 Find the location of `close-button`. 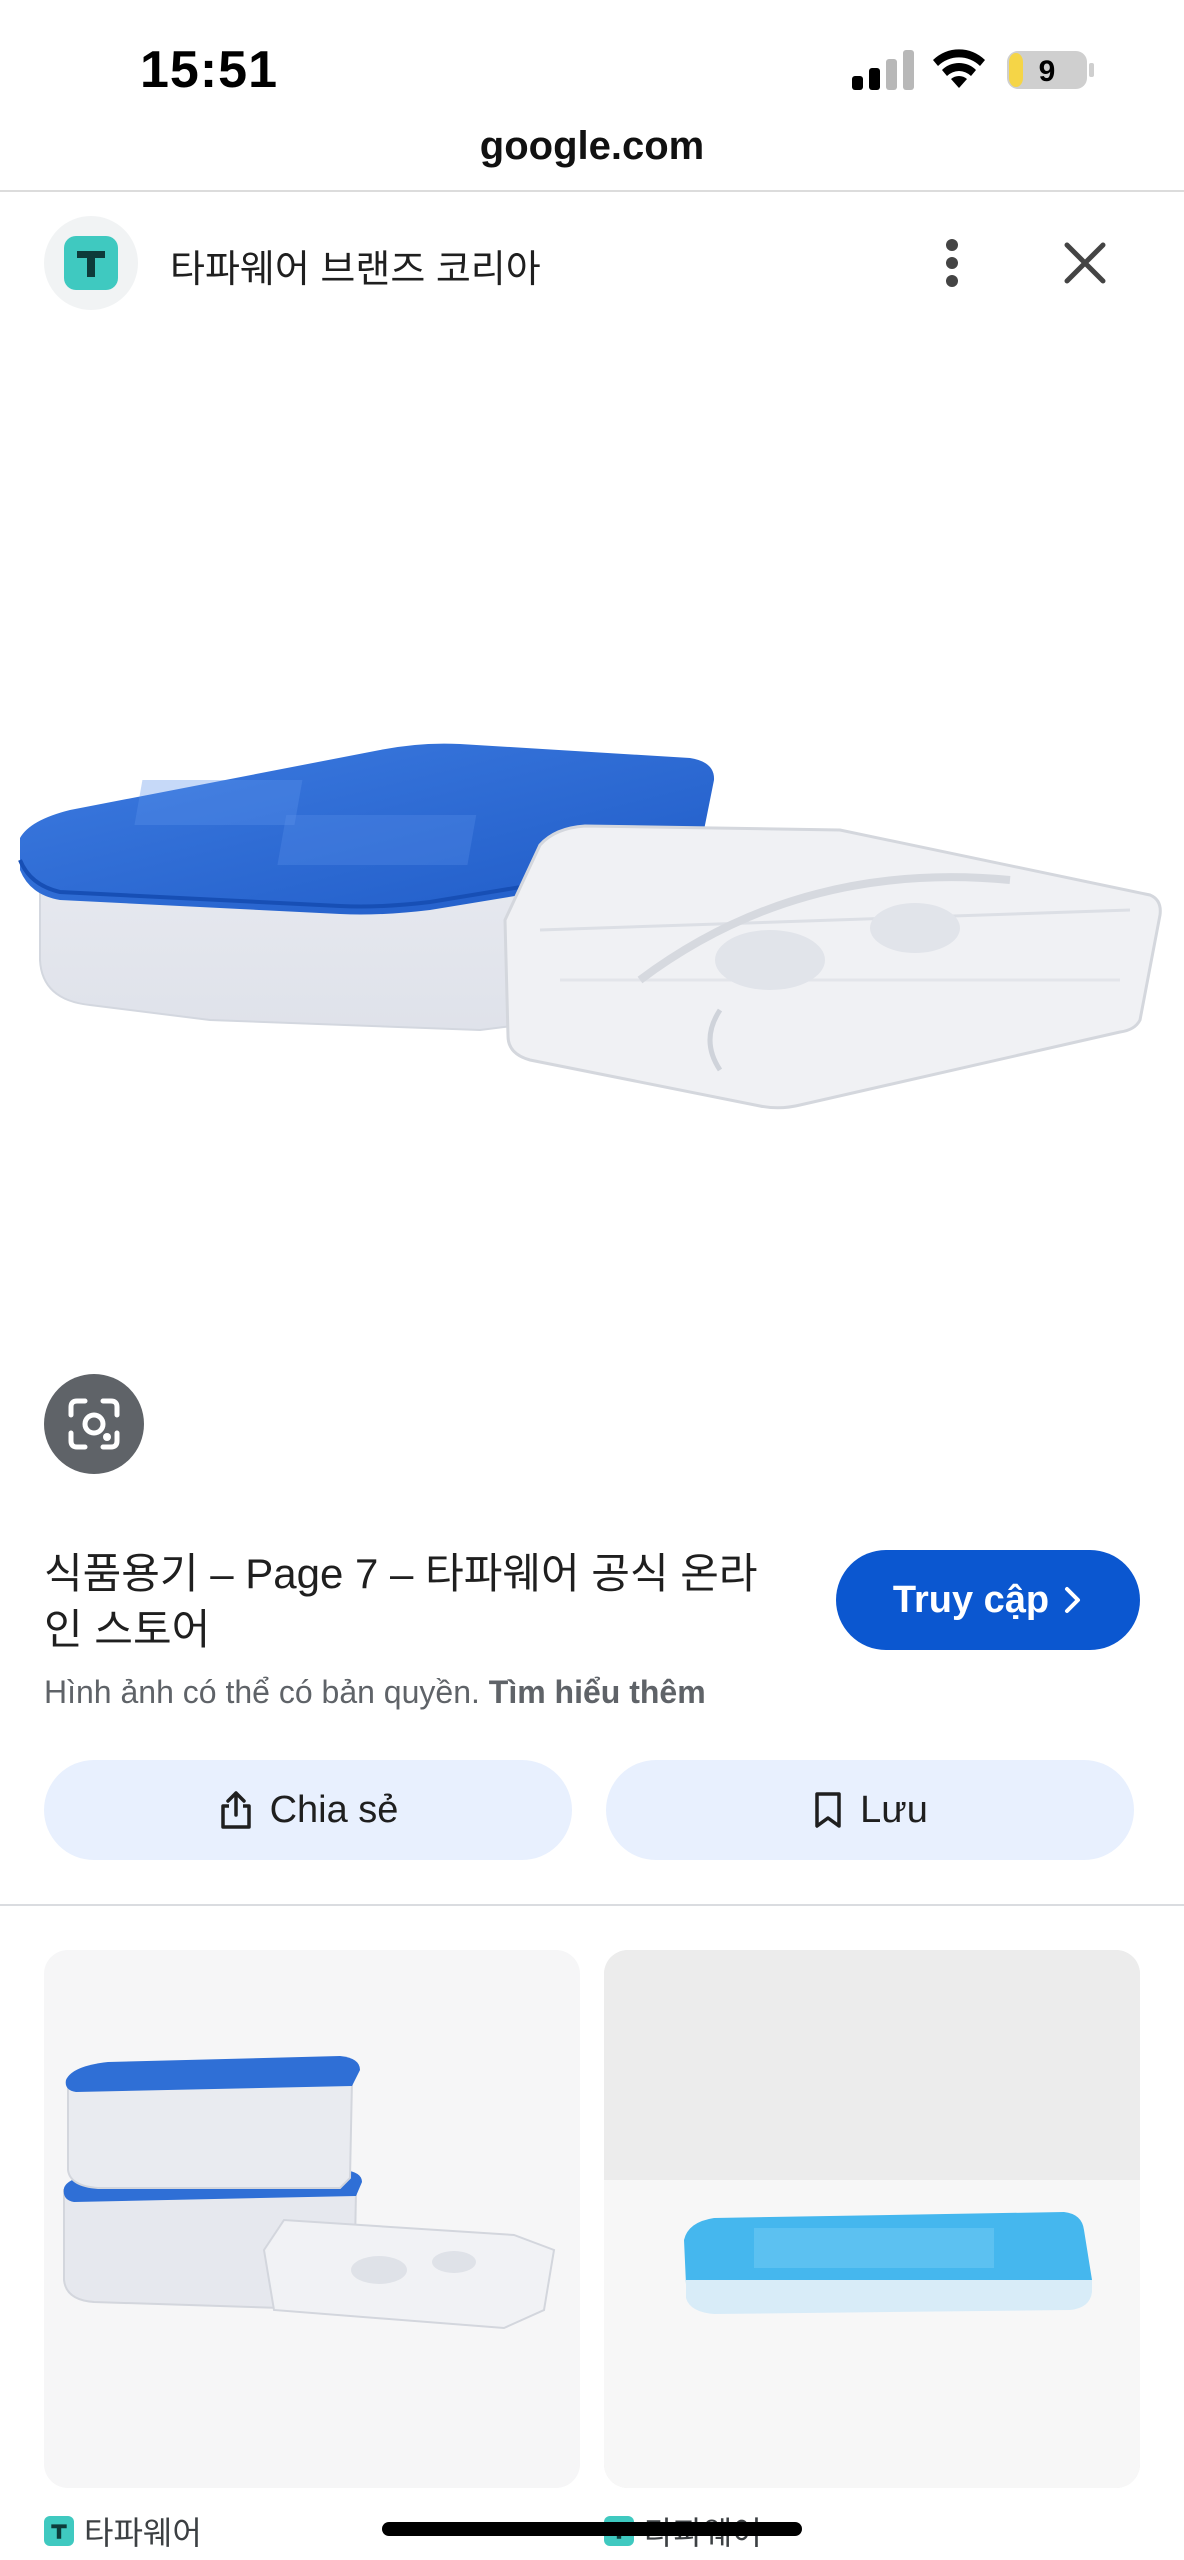

close-button is located at coordinates (1085, 263).